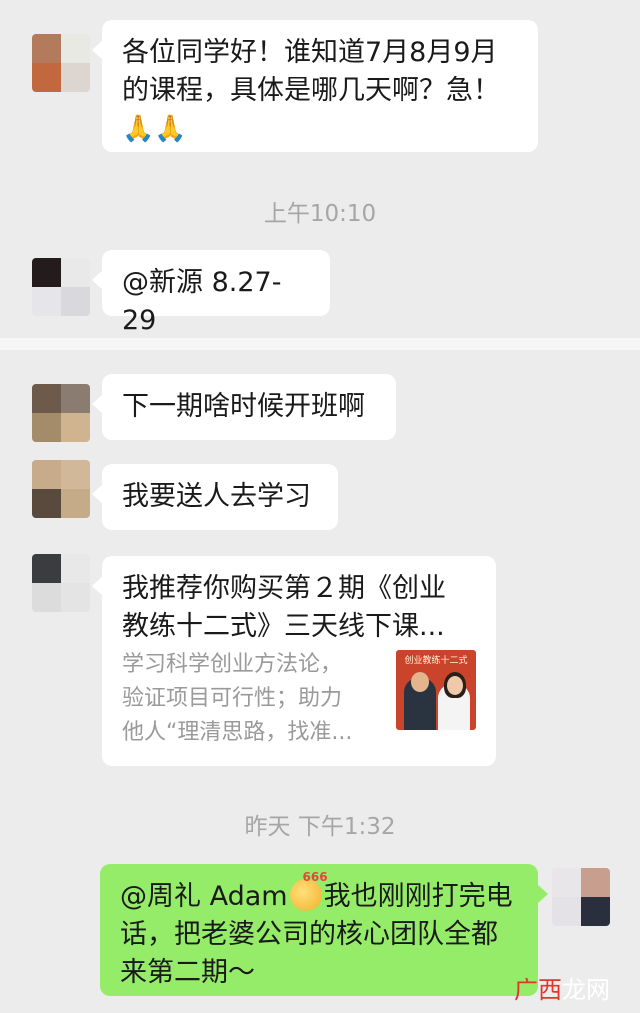 This screenshot has height=1013, width=640. Describe the element at coordinates (284, 588) in the screenshot. I see `card-title-line: 我推荐你购买第２期《创业` at that location.